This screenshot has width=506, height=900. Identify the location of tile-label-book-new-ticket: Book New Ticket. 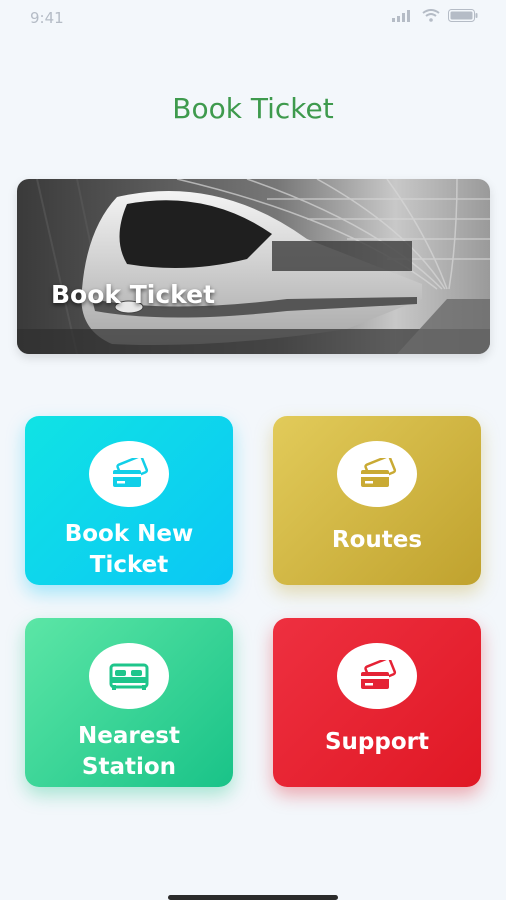
(129, 549).